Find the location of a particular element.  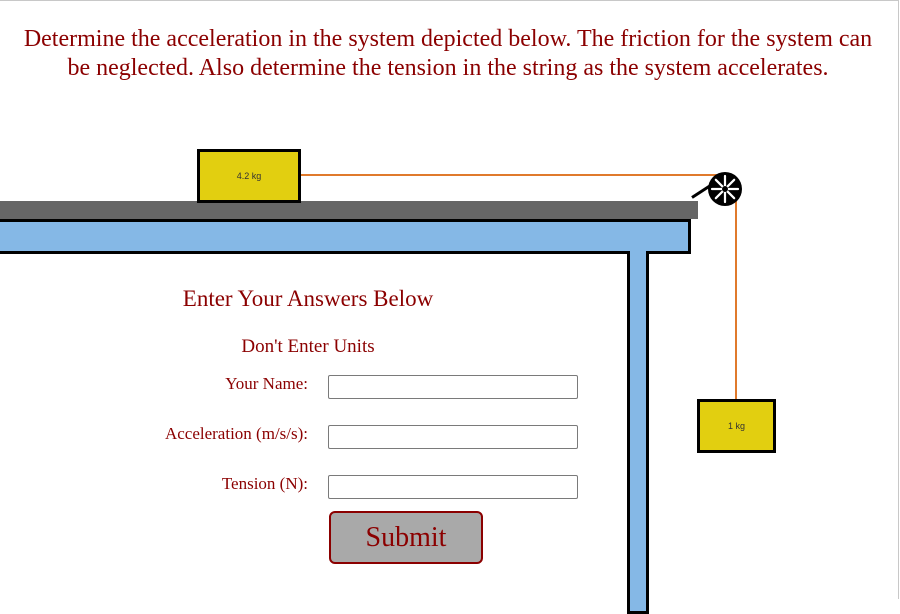

table-surface is located at coordinates (349, 210).